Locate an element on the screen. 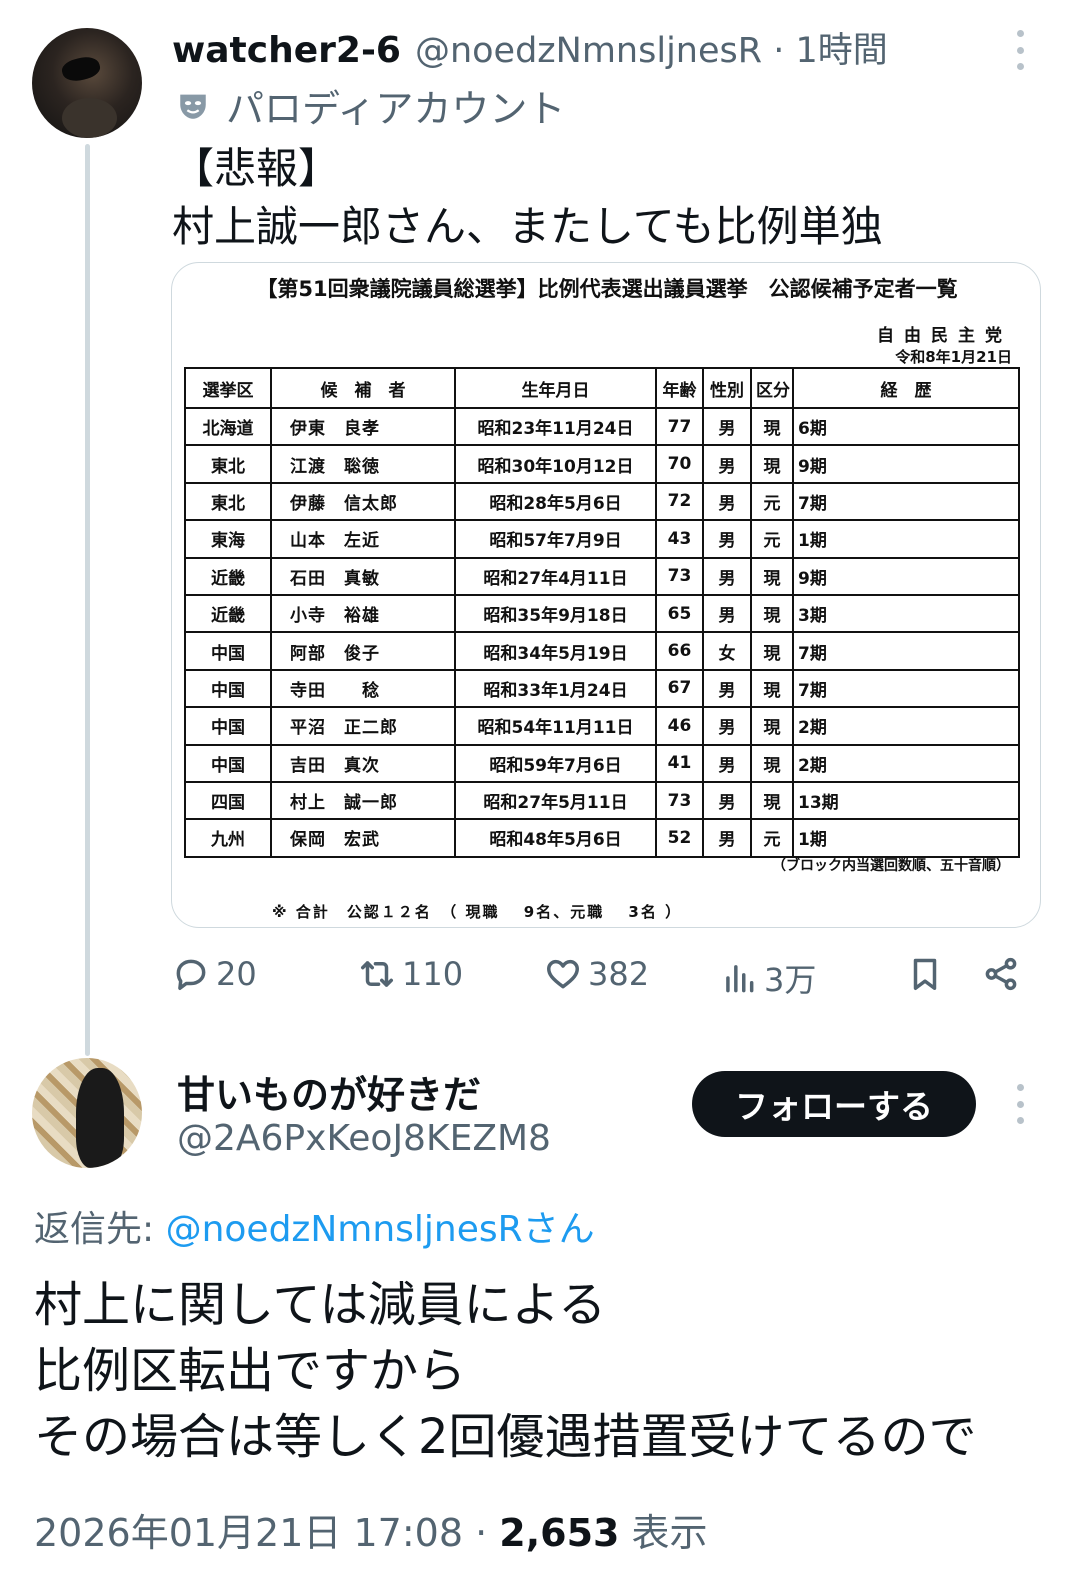  table-cell: 2期 is located at coordinates (906, 726).